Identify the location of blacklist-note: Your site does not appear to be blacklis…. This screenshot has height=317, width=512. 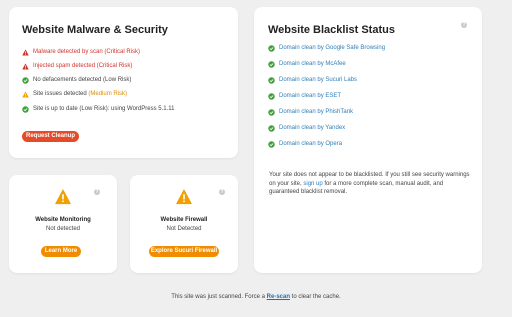
(371, 184).